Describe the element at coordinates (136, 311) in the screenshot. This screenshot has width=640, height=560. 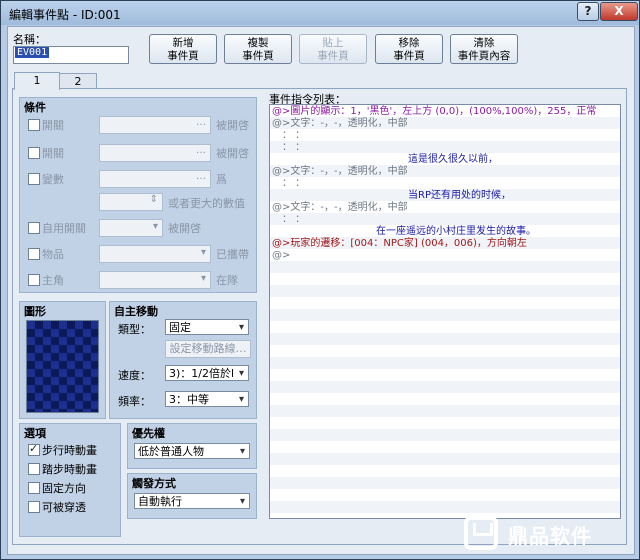
I see `autonomous-movement-title: 自主移動` at that location.